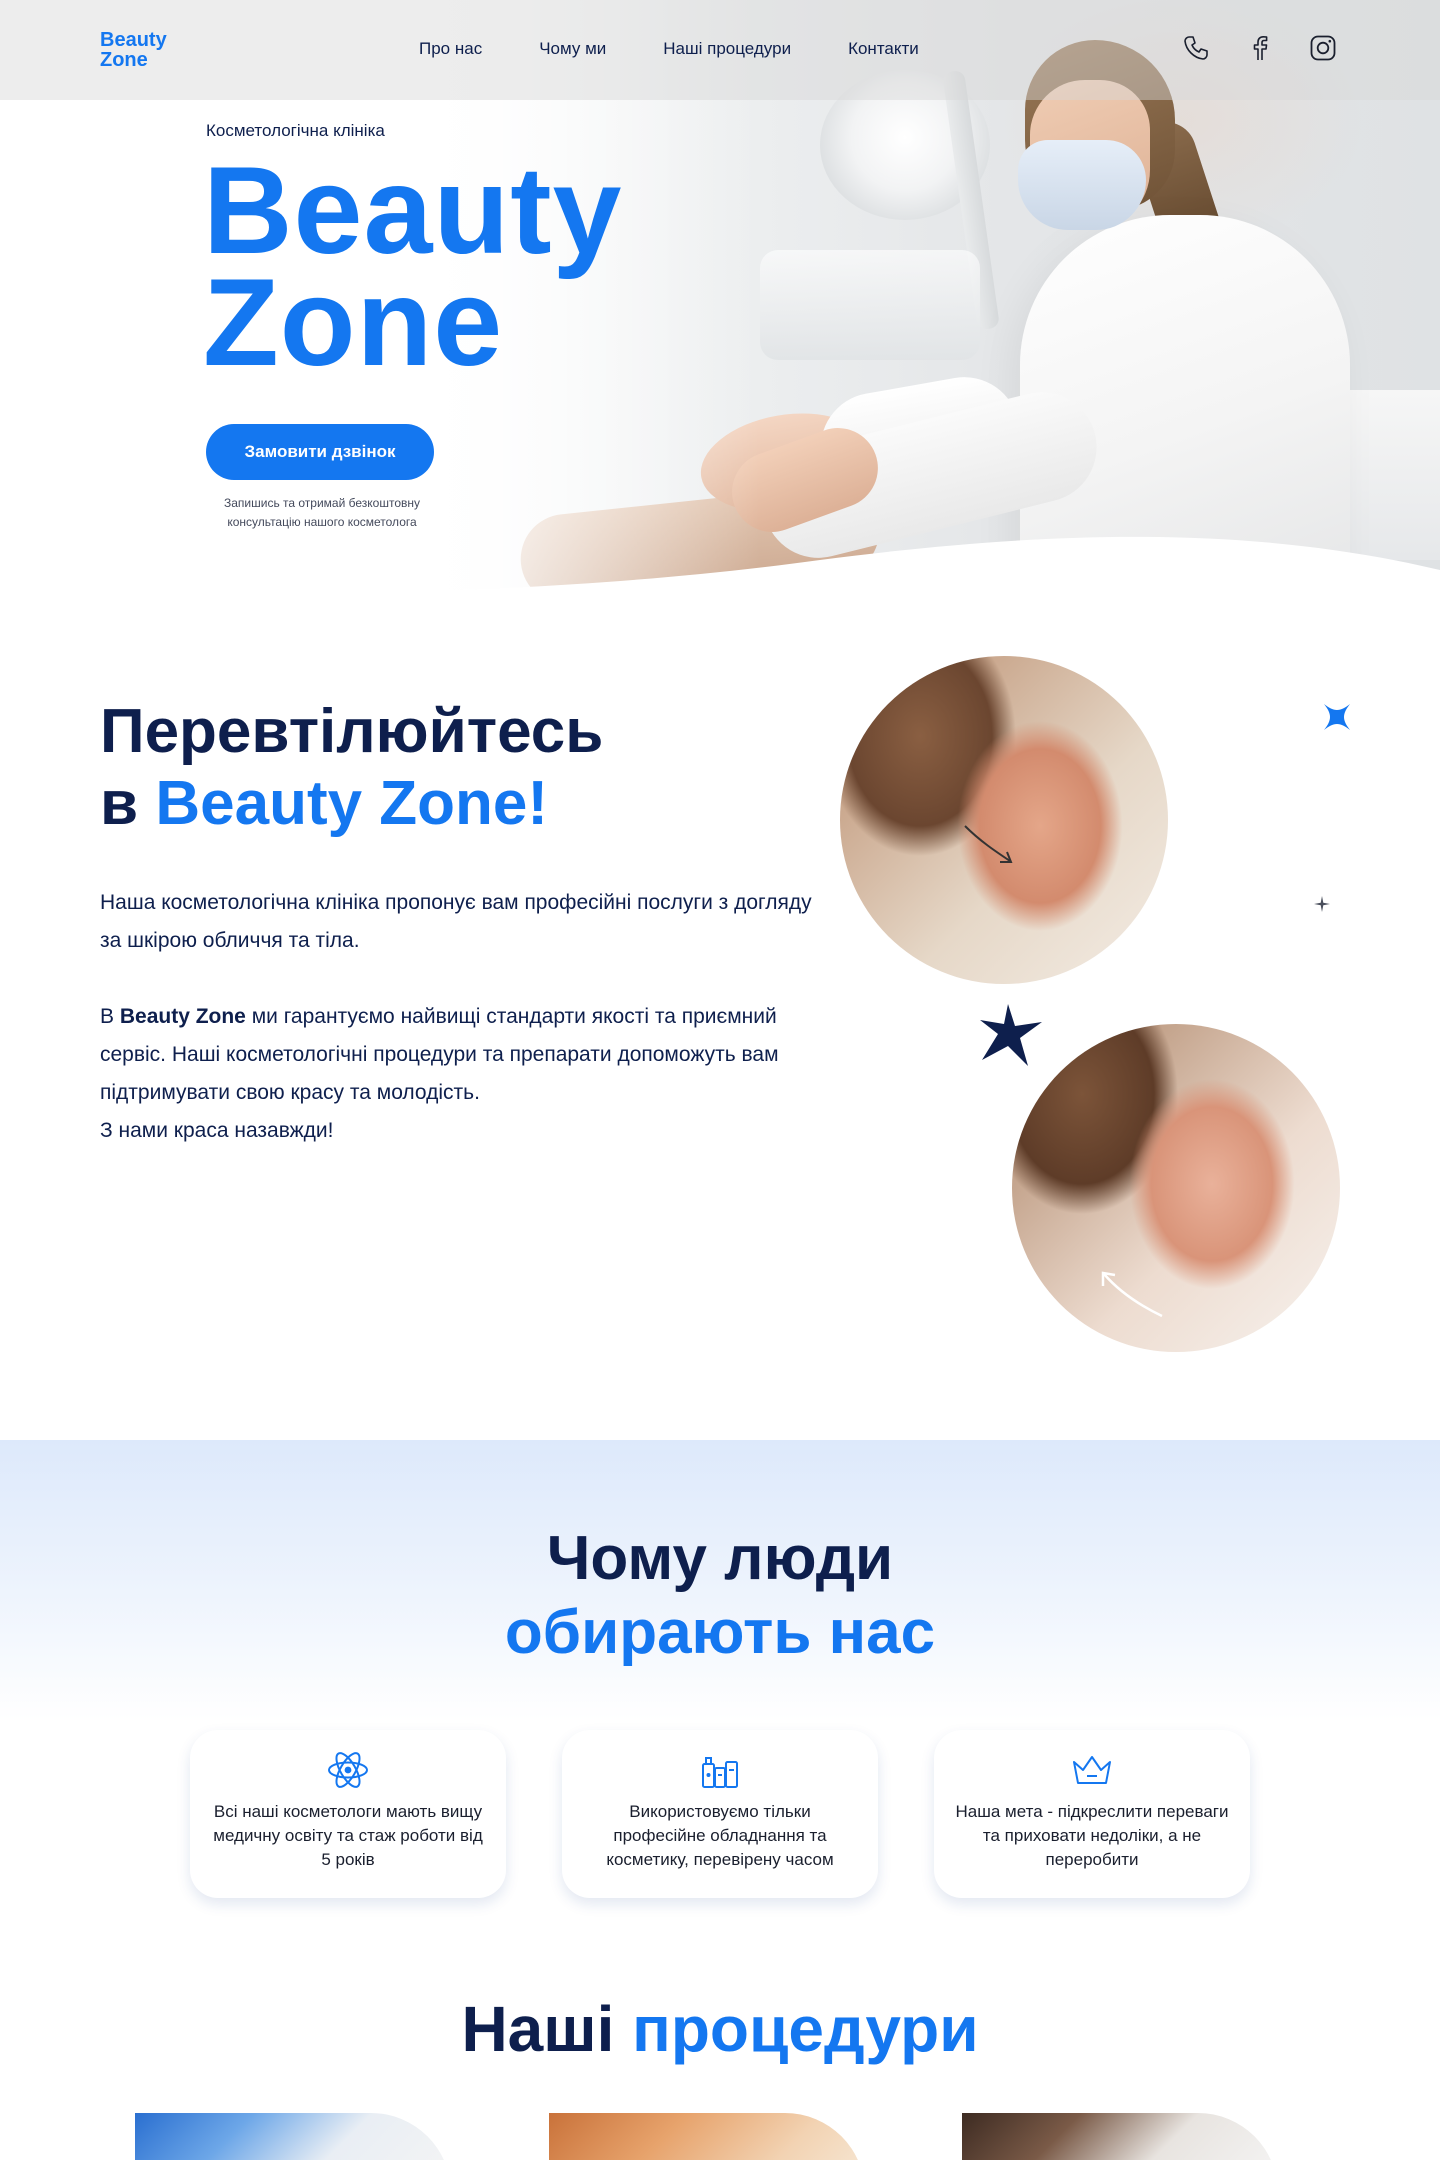 The height and width of the screenshot is (2160, 1440). Describe the element at coordinates (217, 1130) in the screenshot. I see `about-paragraph-2-closing: З нами краса назавжди!` at that location.